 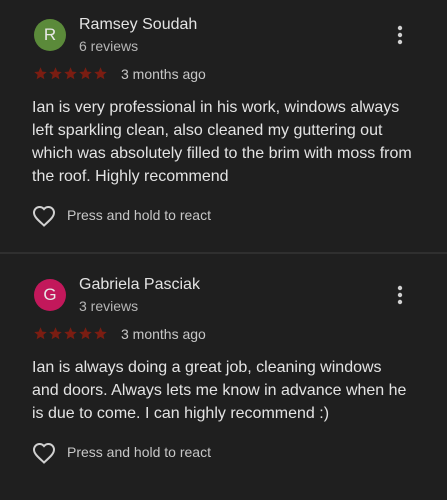 I want to click on avatar-letter: G, so click(x=50, y=294).